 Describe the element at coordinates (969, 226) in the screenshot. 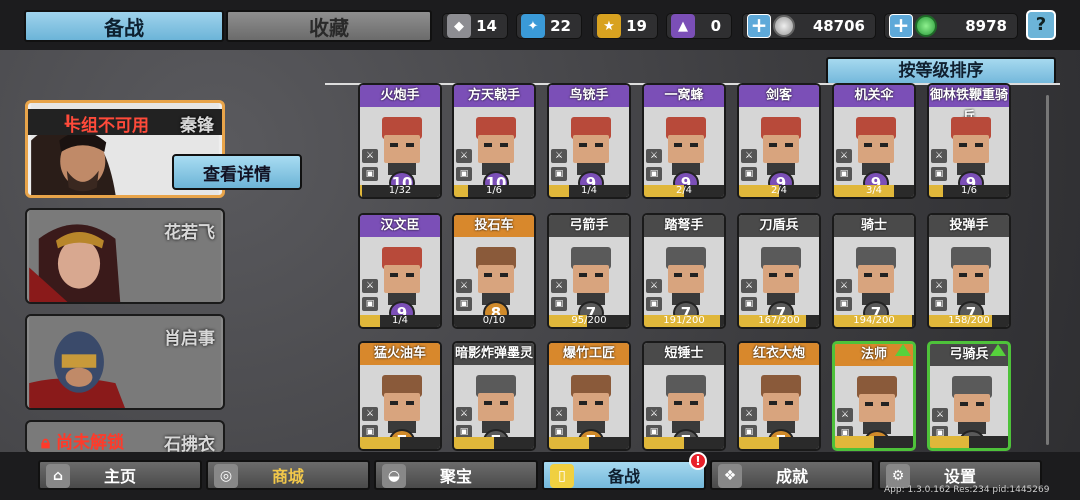

I see `unit-name: 投弹手` at that location.